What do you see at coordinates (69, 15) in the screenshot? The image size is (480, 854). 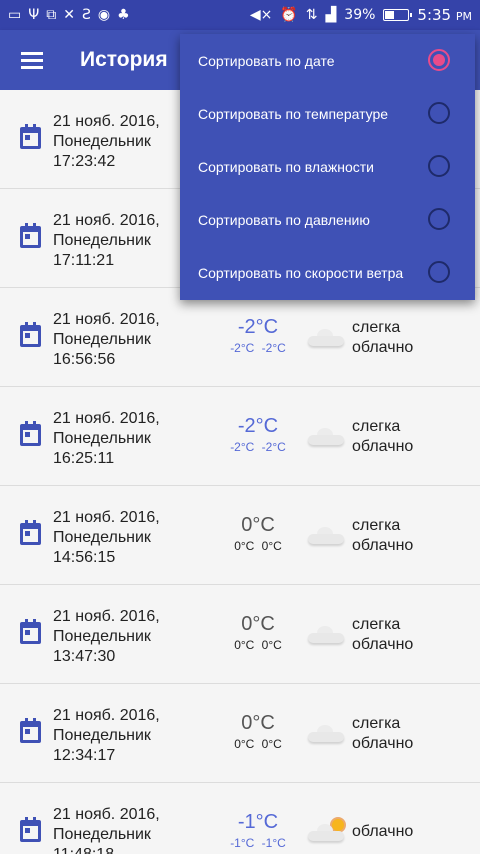 I see `tools-icon: ✕` at bounding box center [69, 15].